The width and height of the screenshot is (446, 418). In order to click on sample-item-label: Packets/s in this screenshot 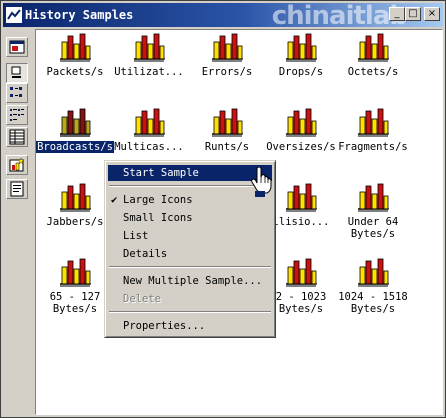, I will do `click(75, 72)`.